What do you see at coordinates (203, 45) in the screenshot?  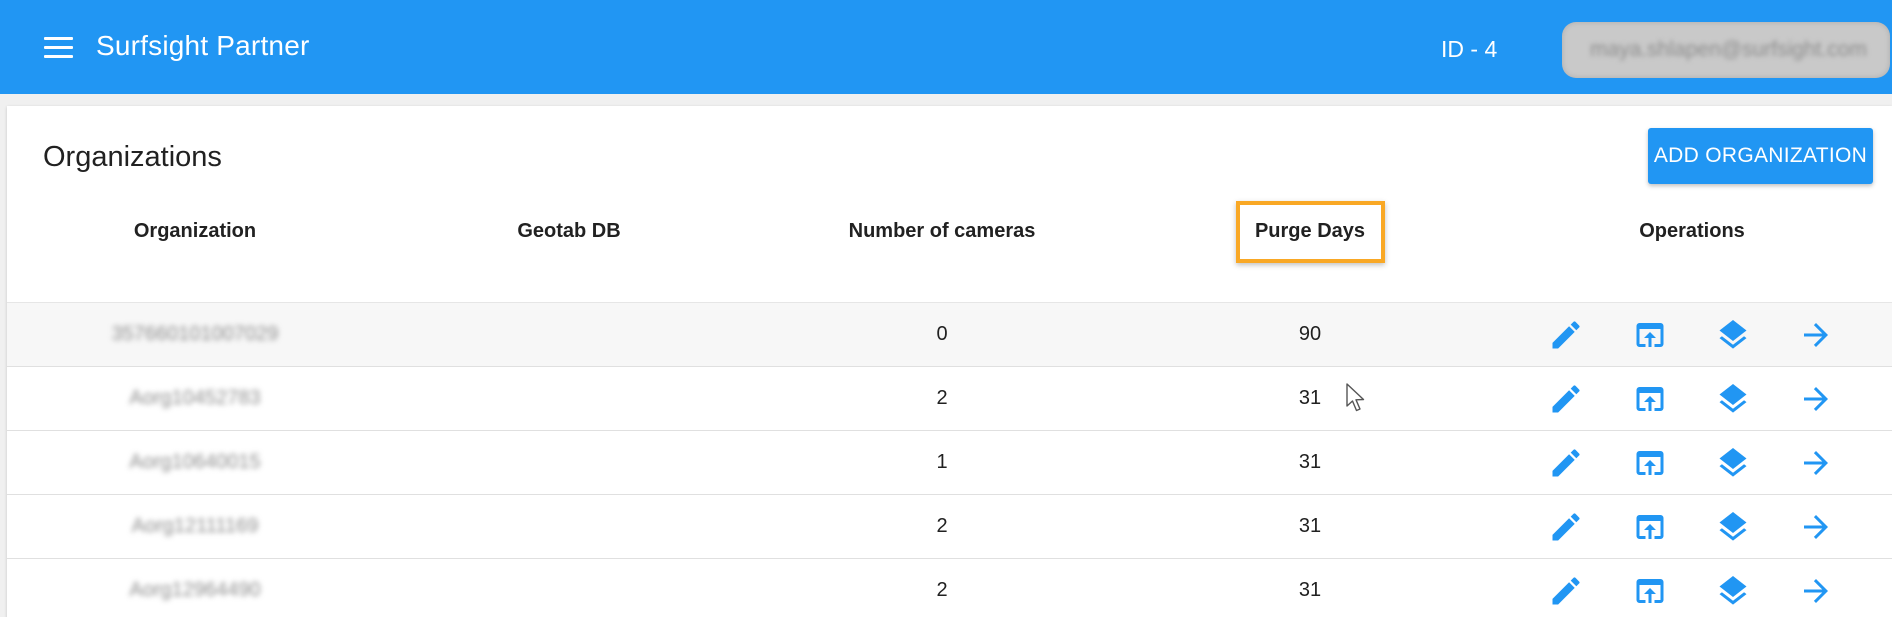 I see `app-title: Surfsight Partner` at bounding box center [203, 45].